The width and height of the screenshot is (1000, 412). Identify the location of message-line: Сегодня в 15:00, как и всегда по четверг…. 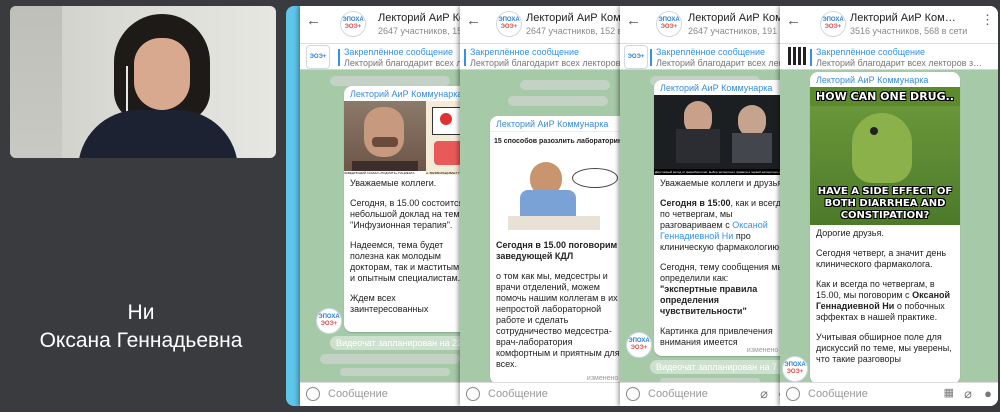
(723, 225).